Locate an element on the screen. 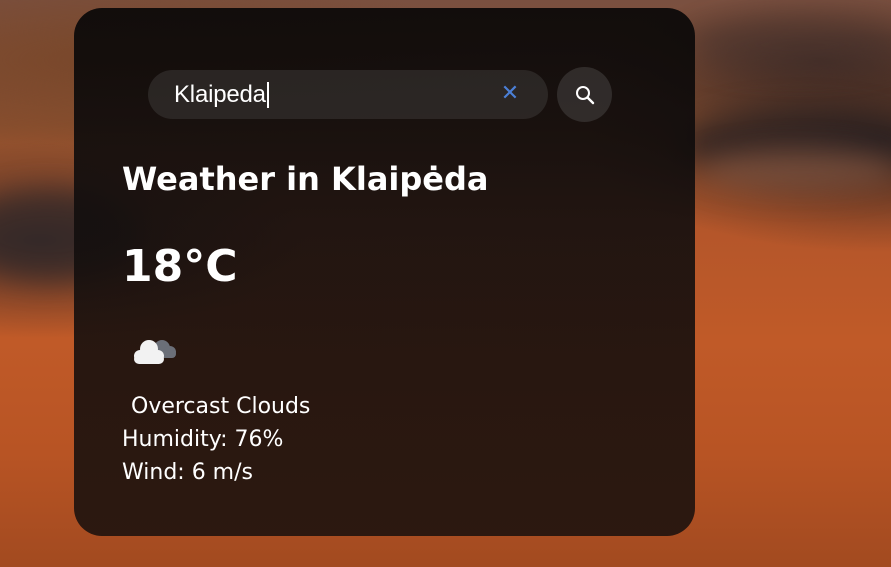 Image resolution: width=891 pixels, height=567 pixels. search-button is located at coordinates (584, 94).